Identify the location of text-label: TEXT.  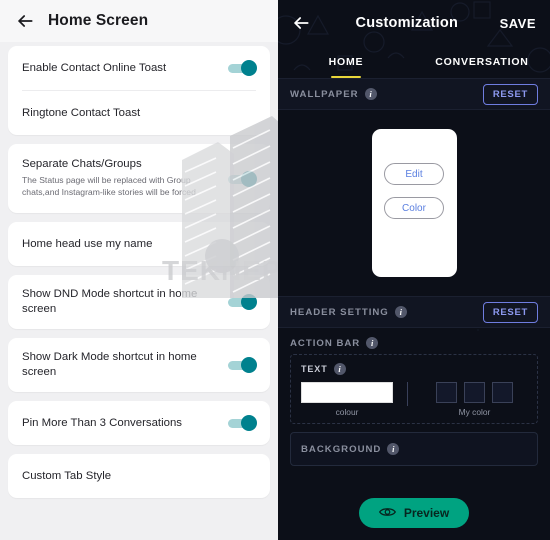
(314, 369).